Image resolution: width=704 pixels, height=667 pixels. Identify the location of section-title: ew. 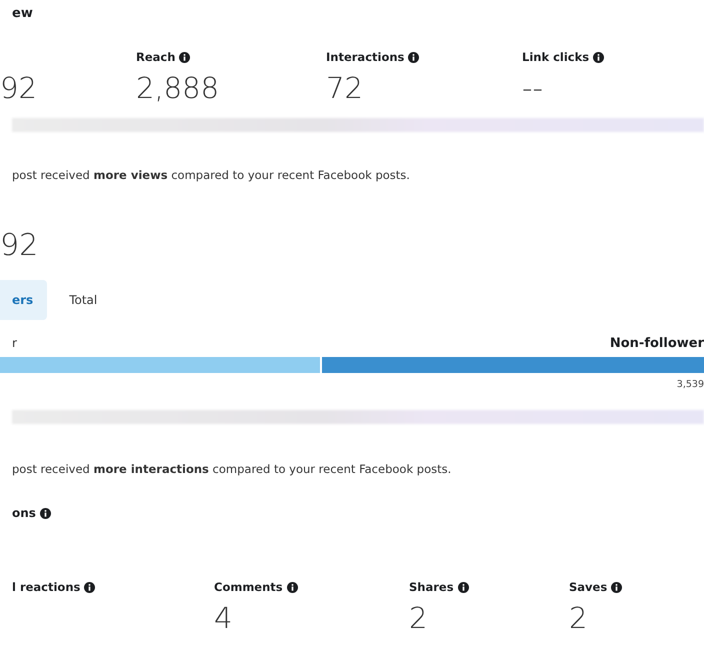
(22, 14).